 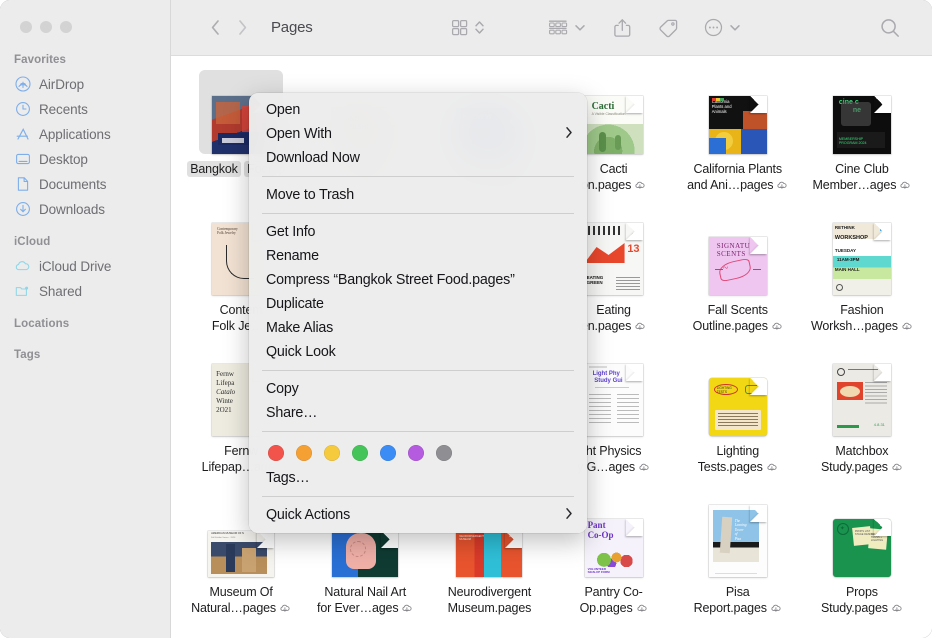 I want to click on menu-item-compress: Compress “Bangkok Street Food.pages”, so click(x=418, y=280).